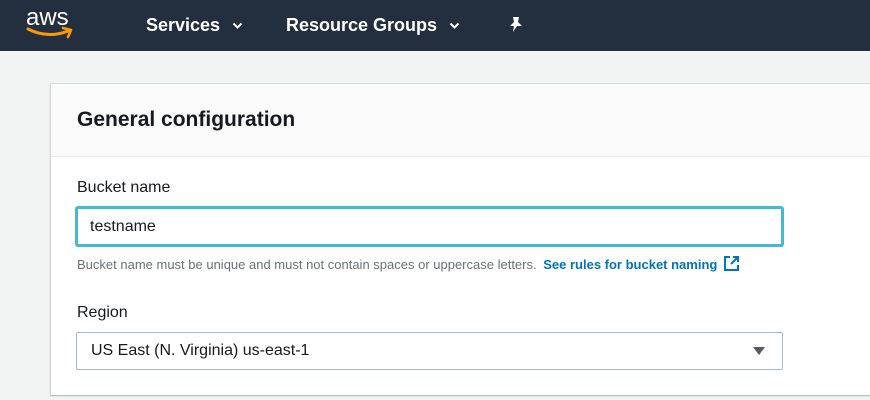 Image resolution: width=870 pixels, height=400 pixels. I want to click on bucket-naming-rules-link: See rules for bucket naming, so click(641, 264).